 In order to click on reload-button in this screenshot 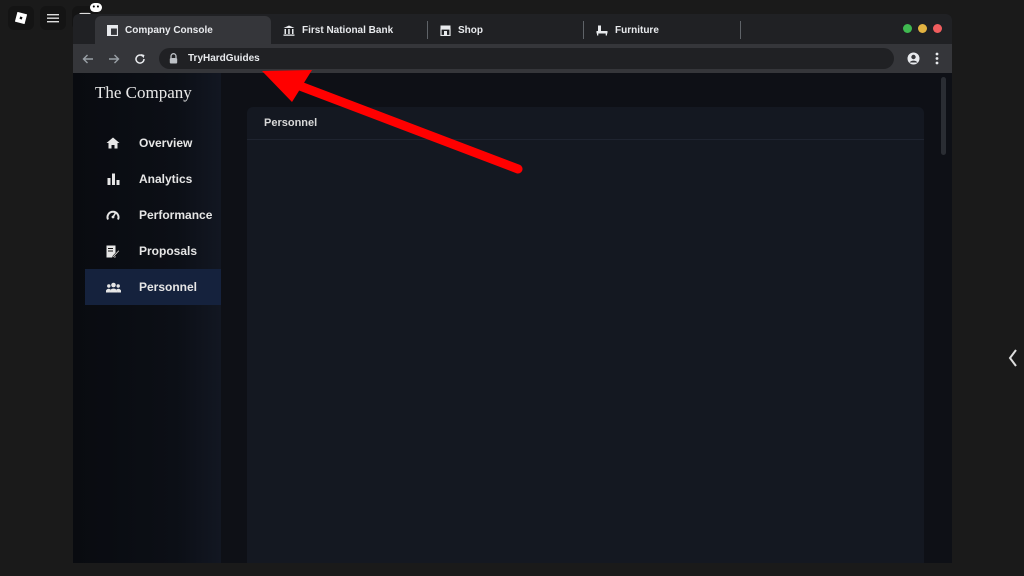, I will do `click(140, 59)`.